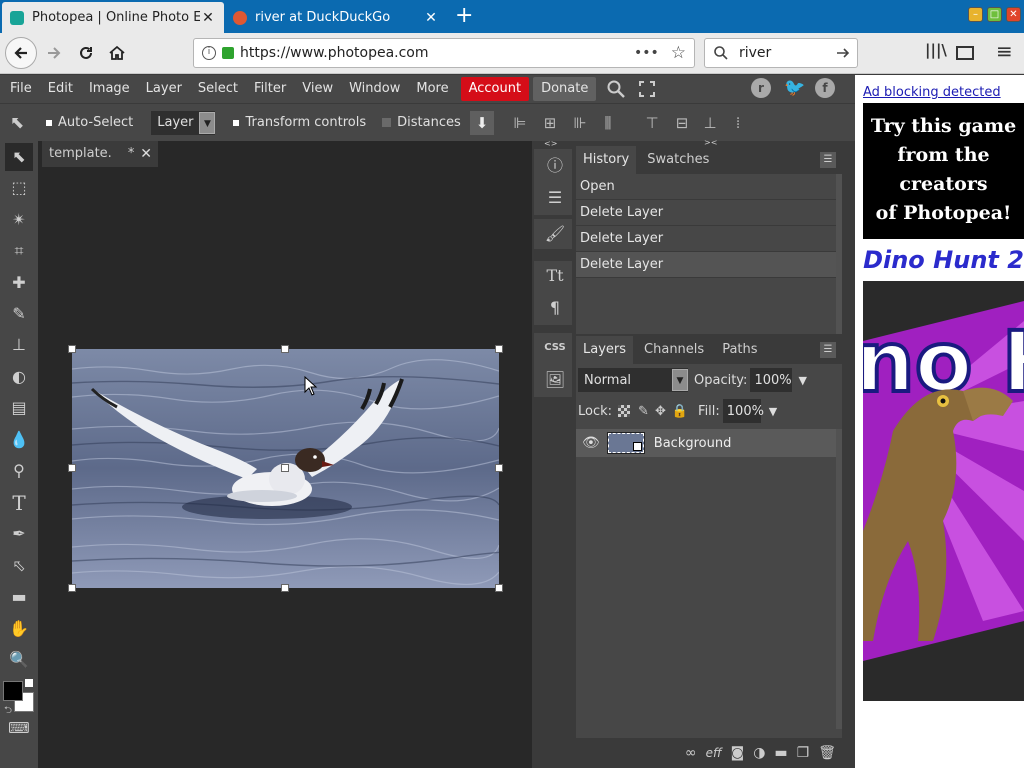 The image size is (1024, 768). I want to click on link-icon: ∞, so click(691, 753).